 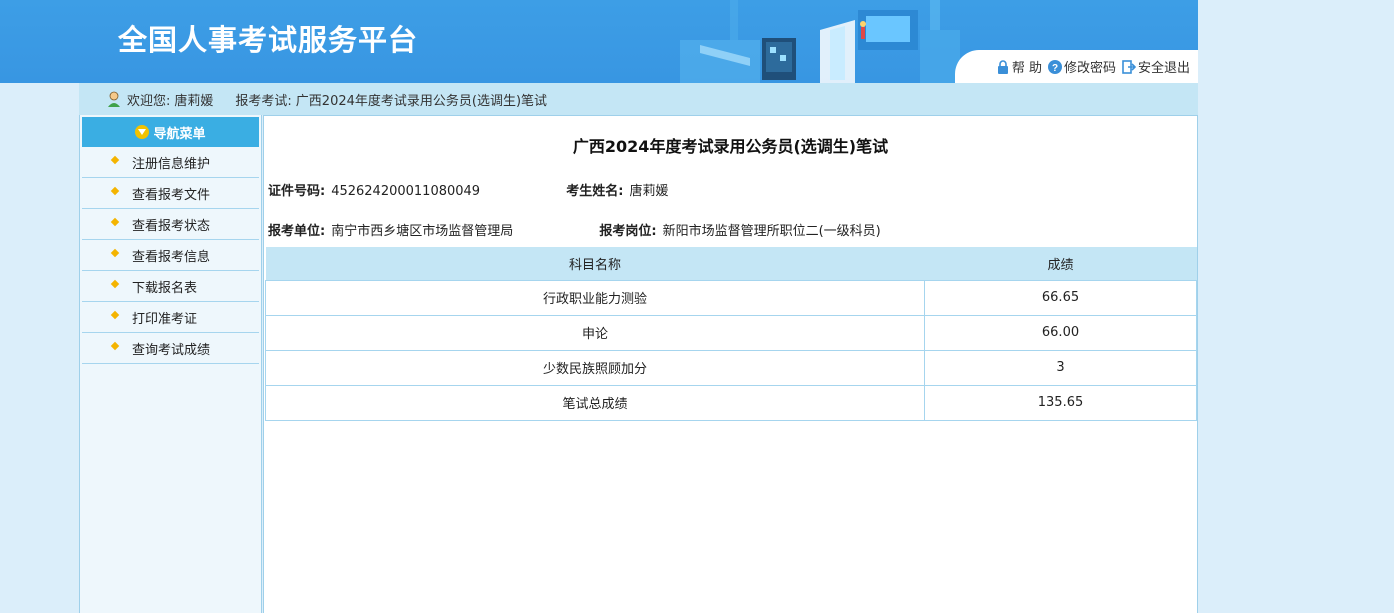 I want to click on header-illustration, so click(x=820, y=41).